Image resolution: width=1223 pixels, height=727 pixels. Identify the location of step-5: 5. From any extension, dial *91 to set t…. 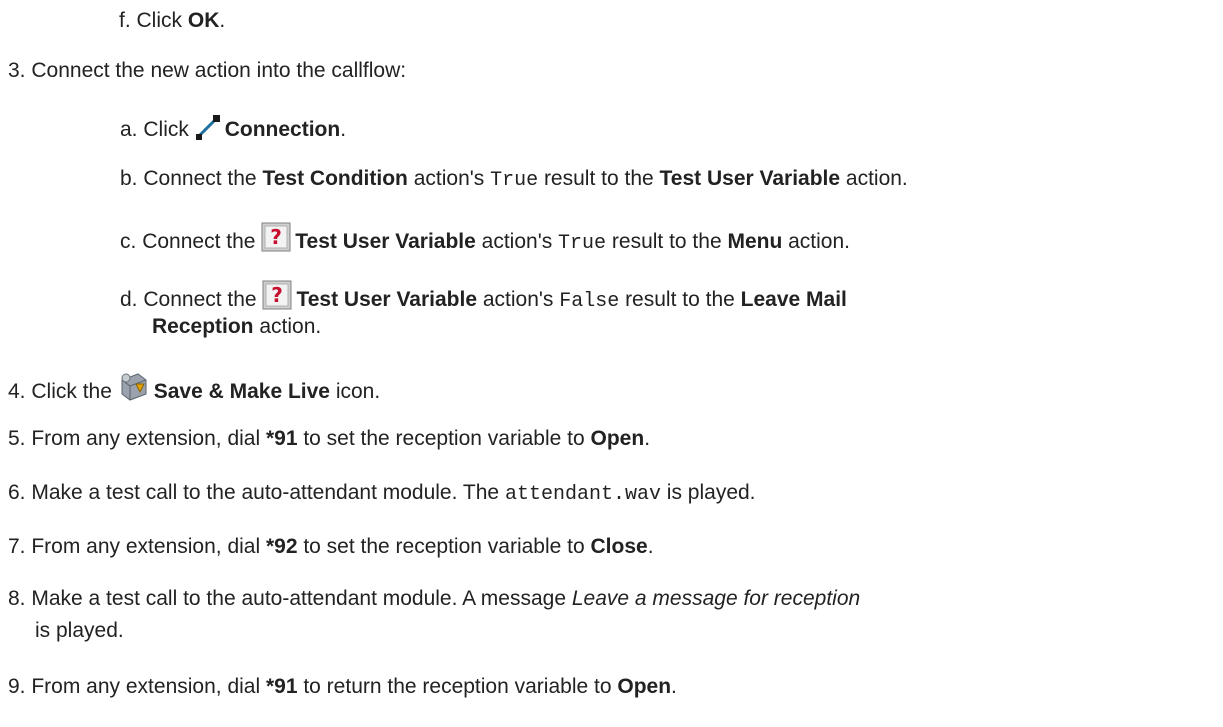
(329, 439).